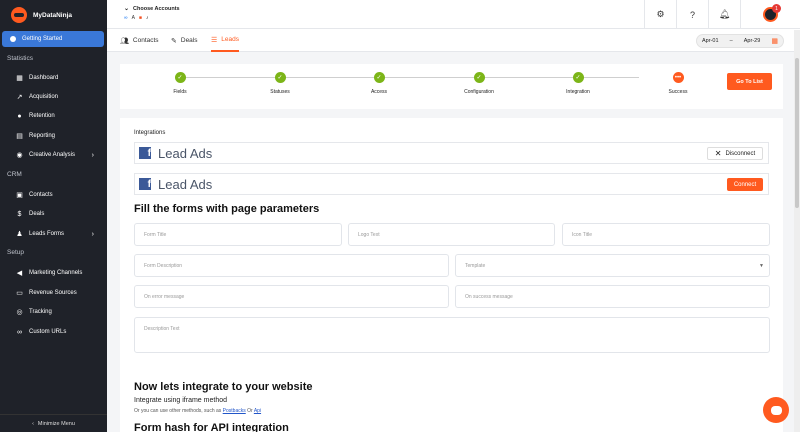 The height and width of the screenshot is (432, 800). Describe the element at coordinates (15, 252) in the screenshot. I see `section-setup: Setup` at that location.